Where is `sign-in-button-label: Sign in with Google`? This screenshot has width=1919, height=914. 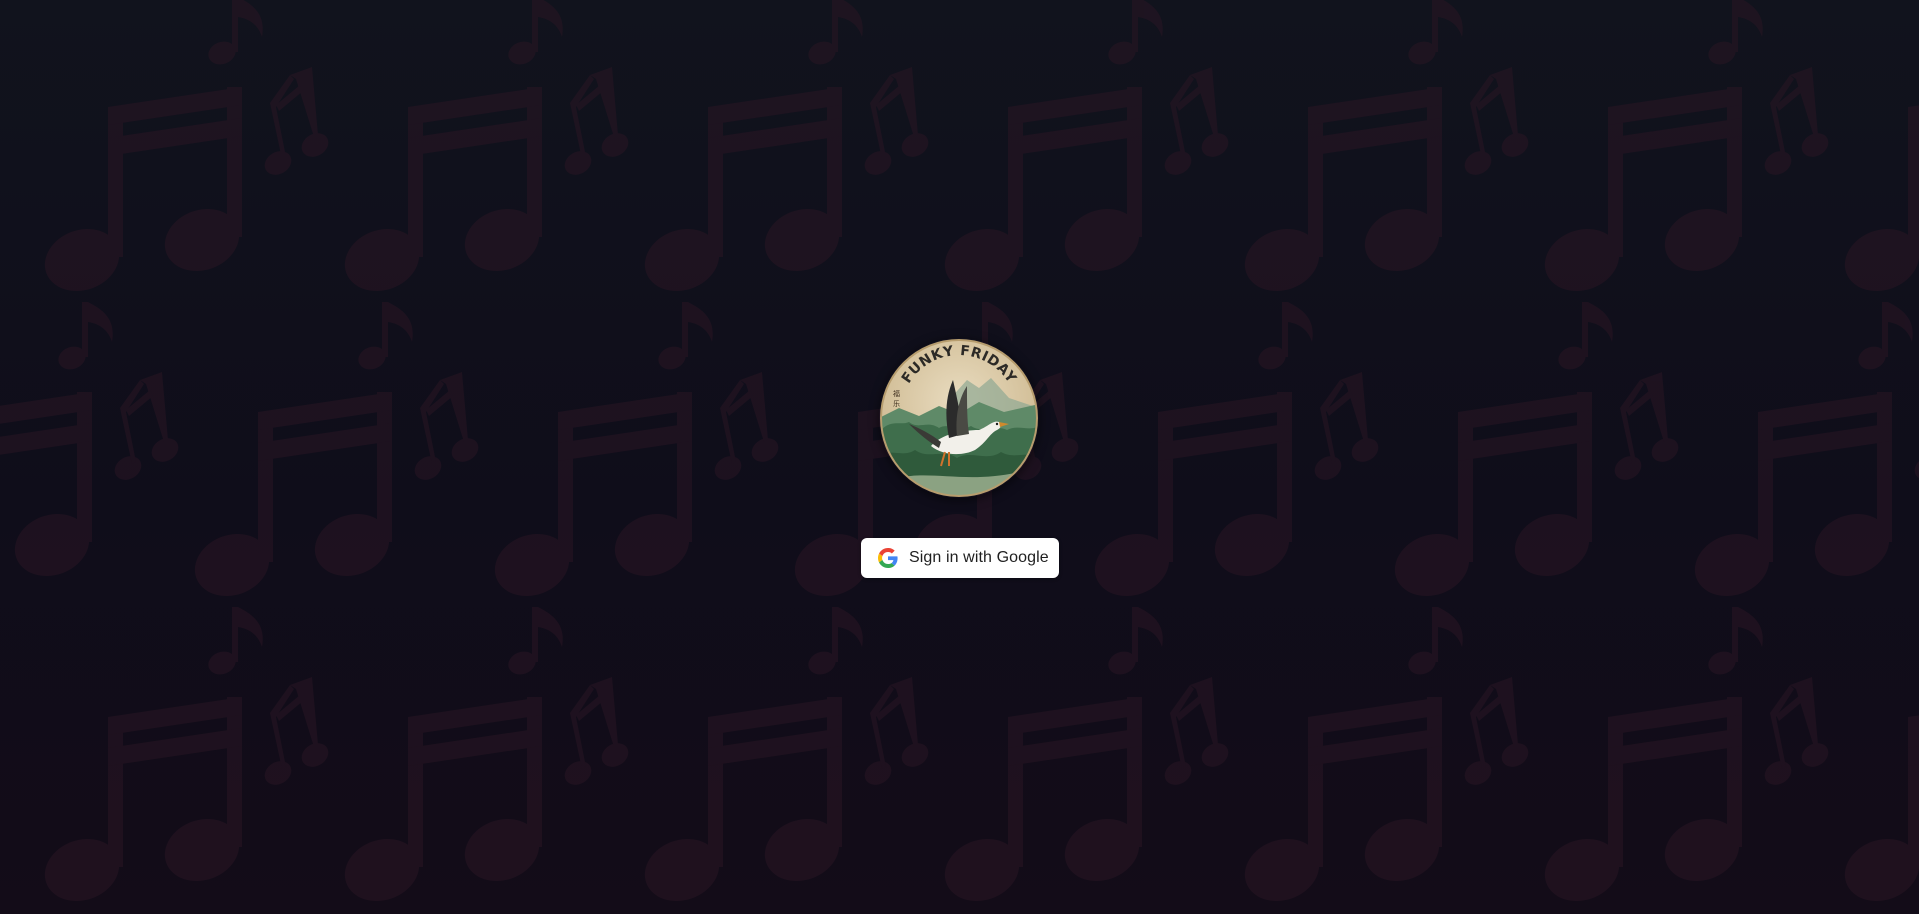 sign-in-button-label: Sign in with Google is located at coordinates (979, 557).